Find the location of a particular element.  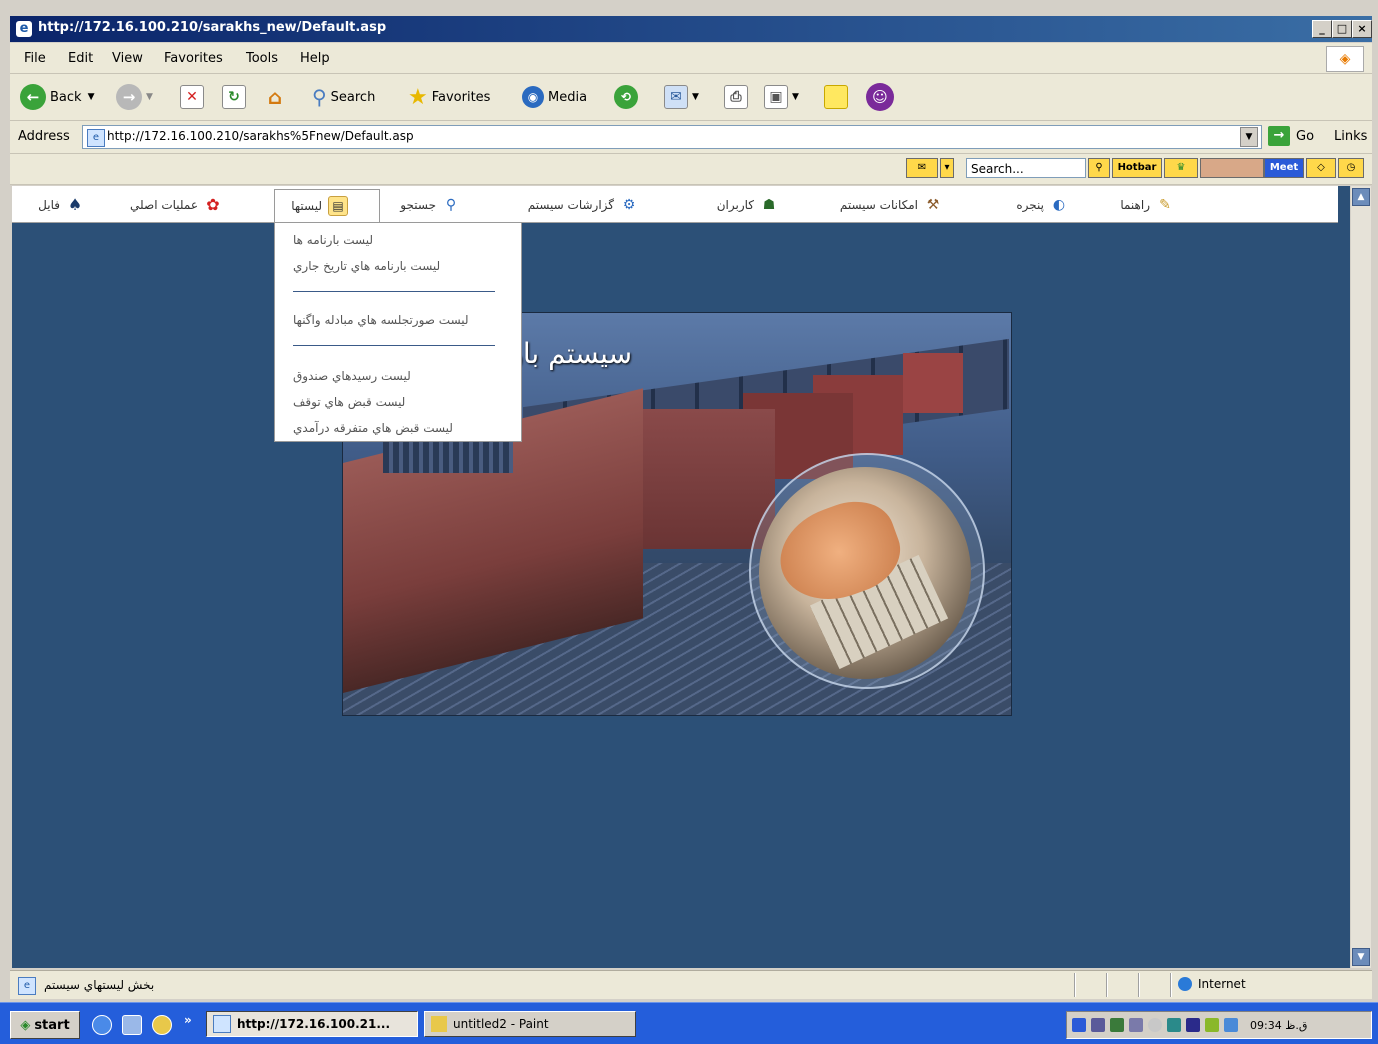

notes-button is located at coordinates (838, 97).